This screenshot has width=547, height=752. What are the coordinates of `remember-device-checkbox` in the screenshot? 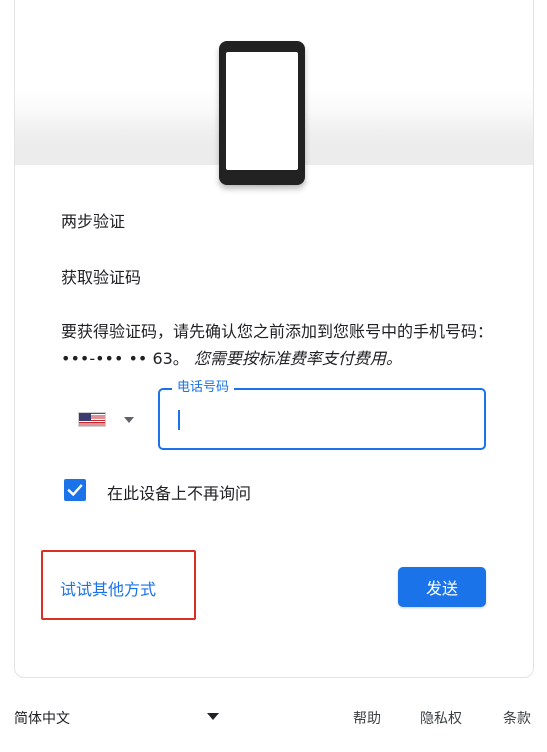 It's located at (75, 490).